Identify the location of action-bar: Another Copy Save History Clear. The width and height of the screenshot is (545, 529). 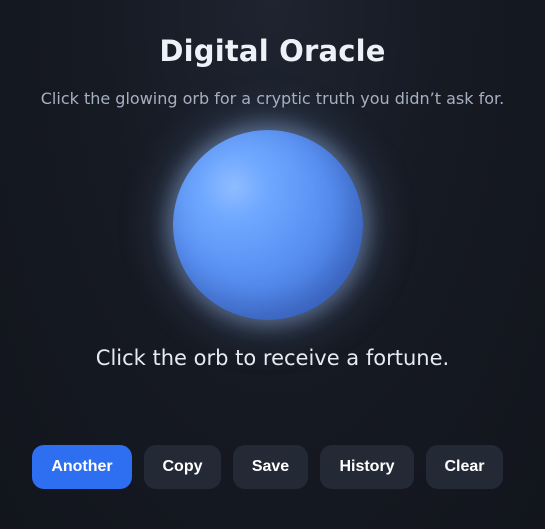
(267, 467).